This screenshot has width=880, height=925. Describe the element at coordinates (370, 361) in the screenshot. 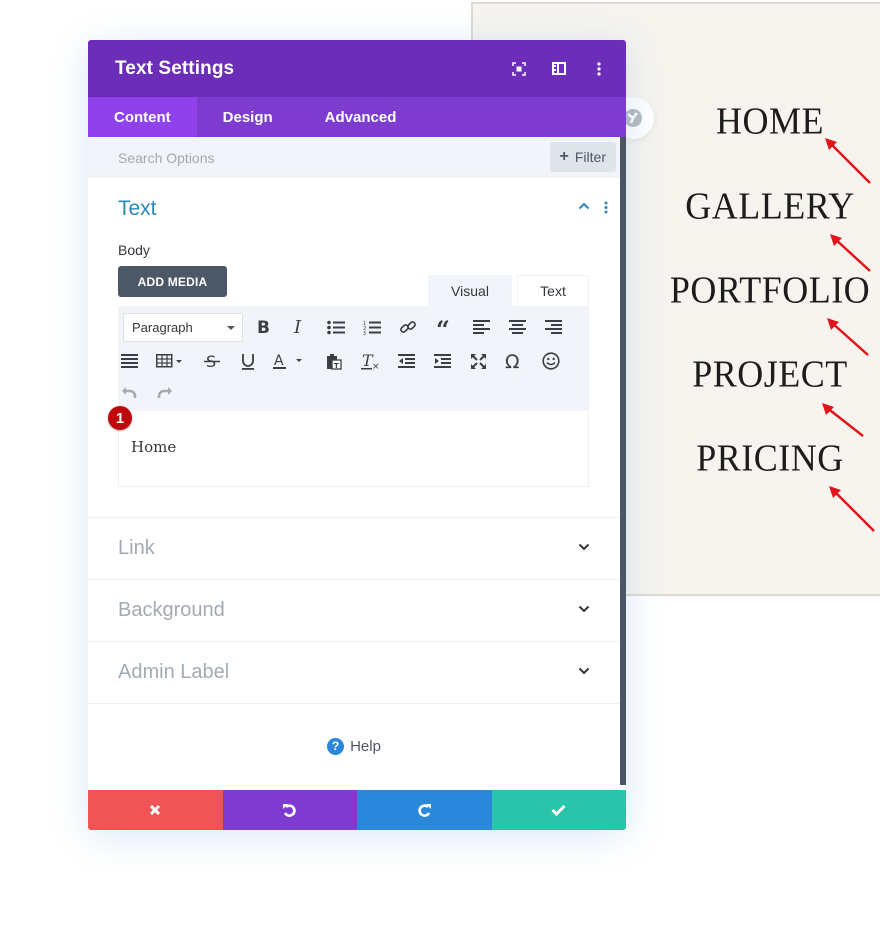

I see `clear-formatting-icon: T ×` at that location.